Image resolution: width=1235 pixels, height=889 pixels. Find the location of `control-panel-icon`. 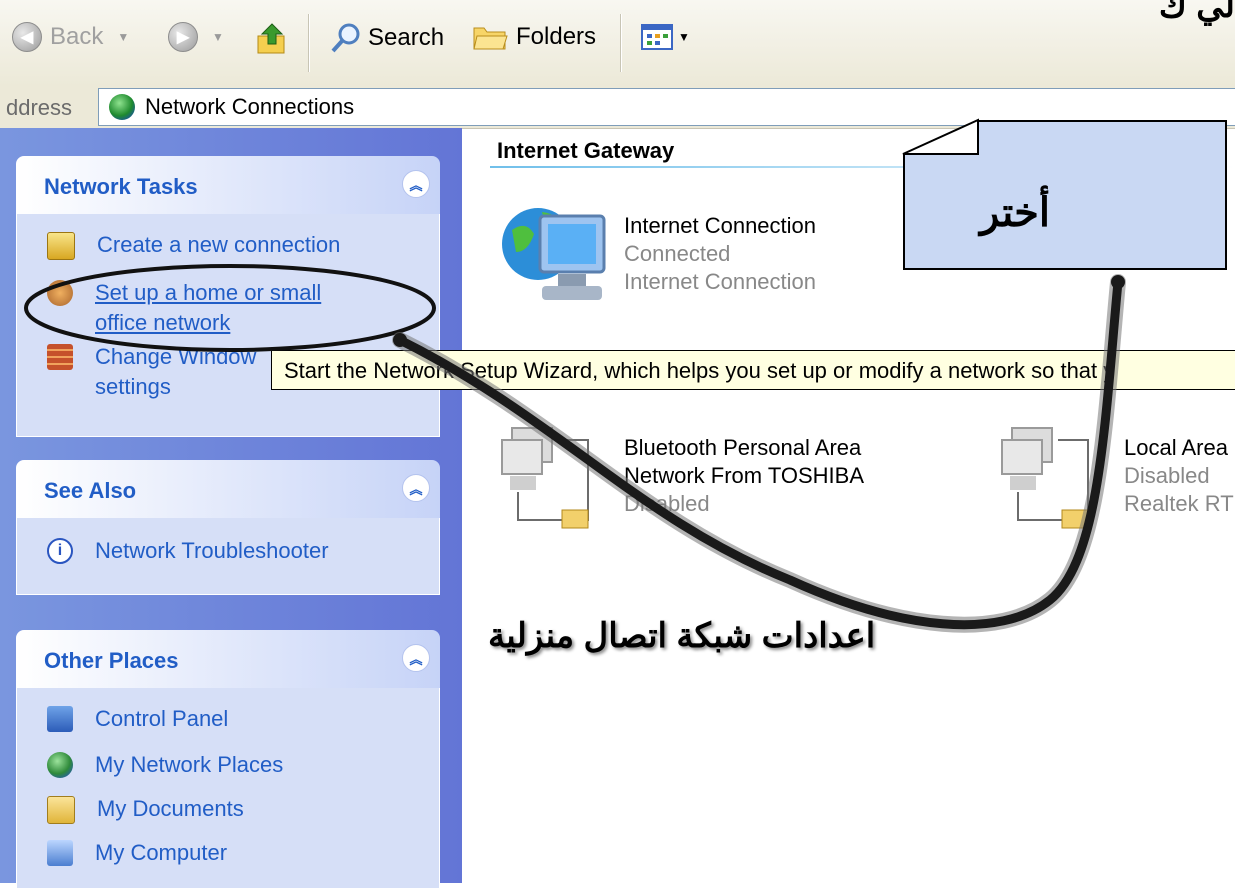

control-panel-icon is located at coordinates (60, 719).